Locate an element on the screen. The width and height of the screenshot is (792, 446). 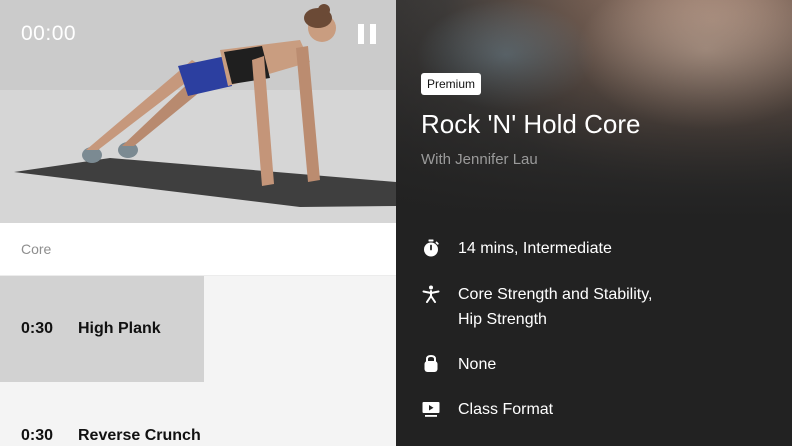
exercise-row: 0:30 High Plank is located at coordinates (198, 329).